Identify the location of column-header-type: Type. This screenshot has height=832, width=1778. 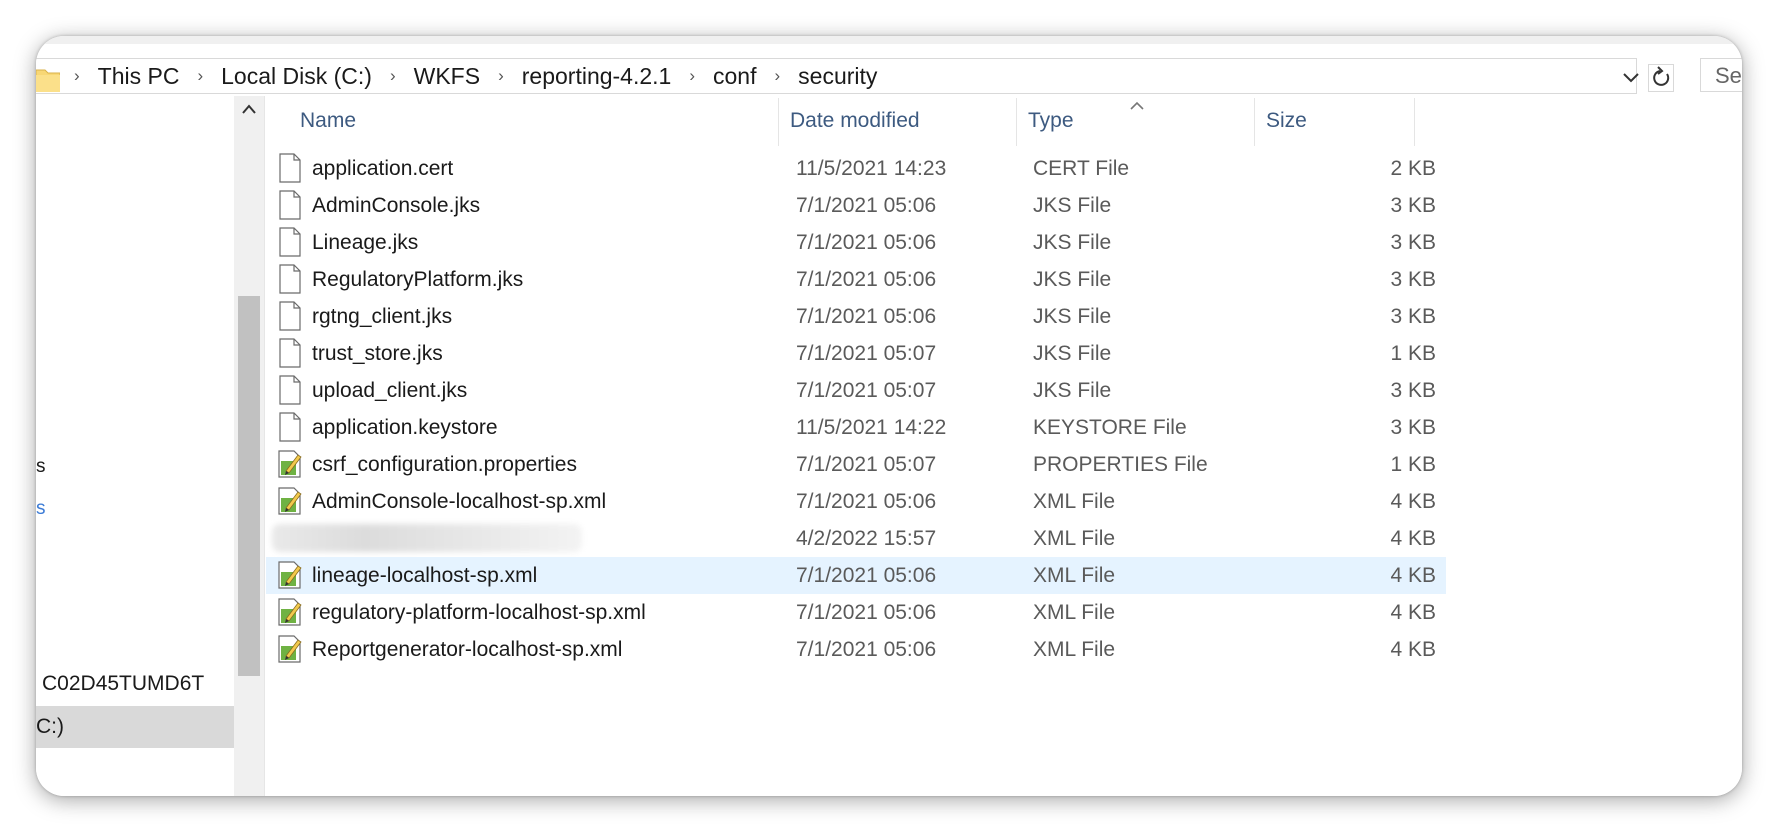
(1051, 121).